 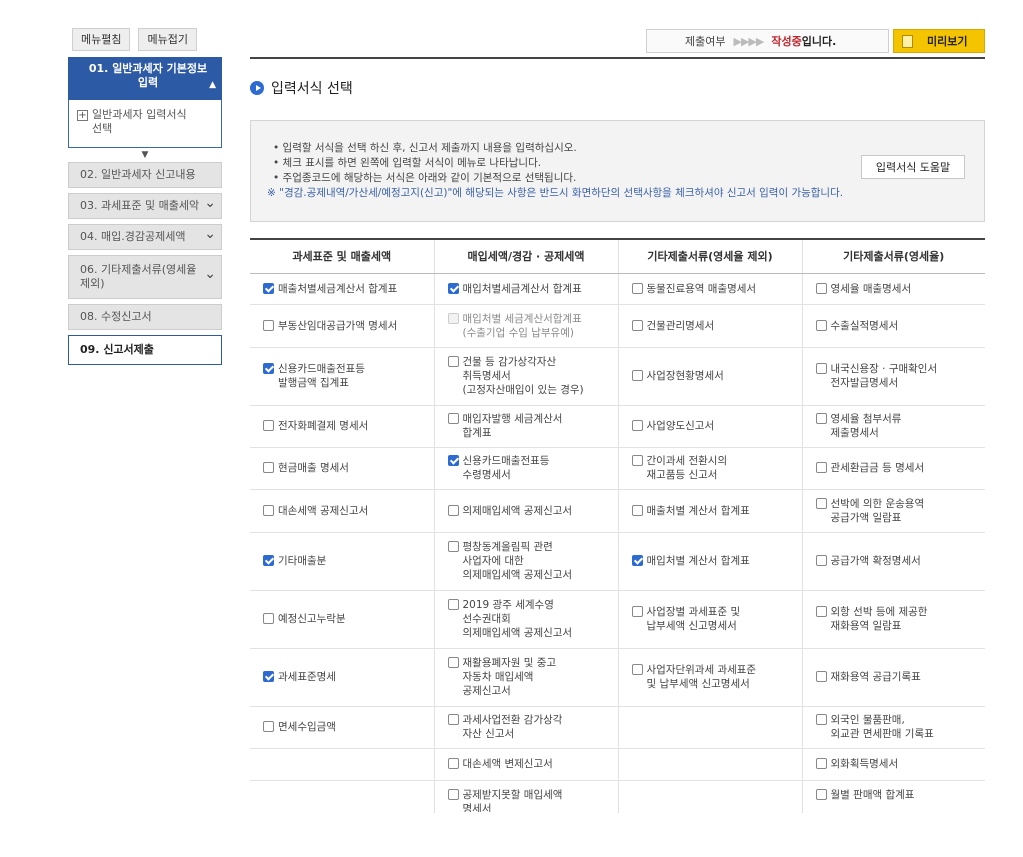 What do you see at coordinates (532, 619) in the screenshot?
I see `form-option: 2019 광주 세계수영 선수권대회 의제매입세액 공제신고서` at bounding box center [532, 619].